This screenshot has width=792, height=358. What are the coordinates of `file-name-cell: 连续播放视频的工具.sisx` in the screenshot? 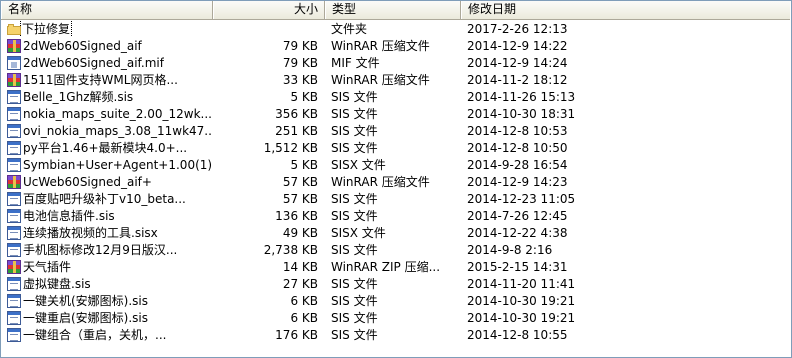 It's located at (107, 232).